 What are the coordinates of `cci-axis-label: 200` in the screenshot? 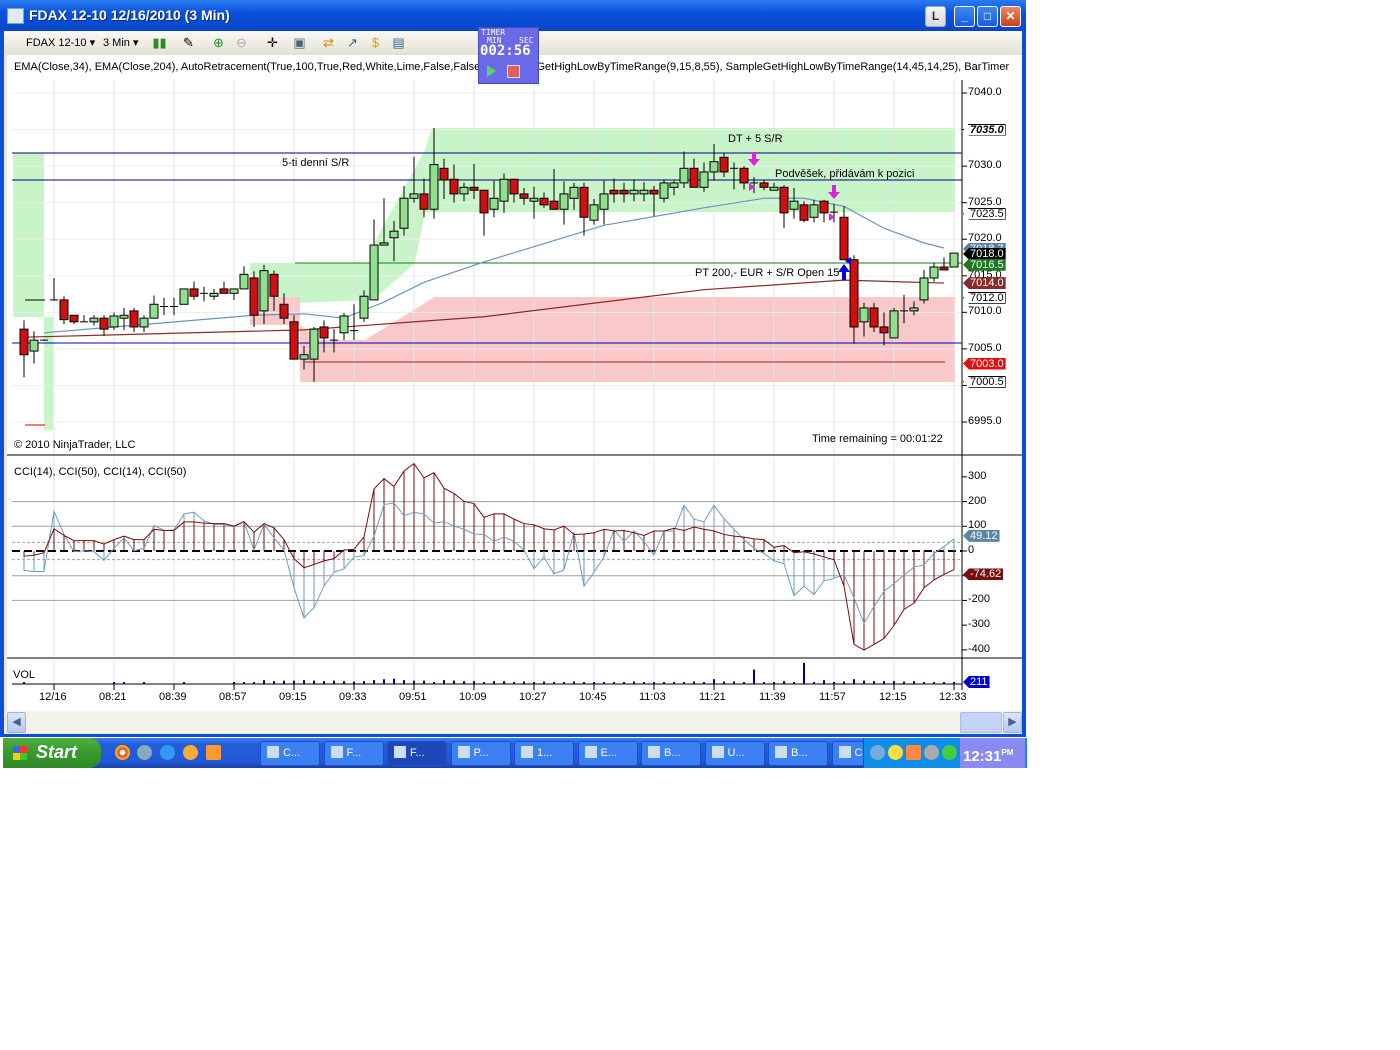 It's located at (977, 500).